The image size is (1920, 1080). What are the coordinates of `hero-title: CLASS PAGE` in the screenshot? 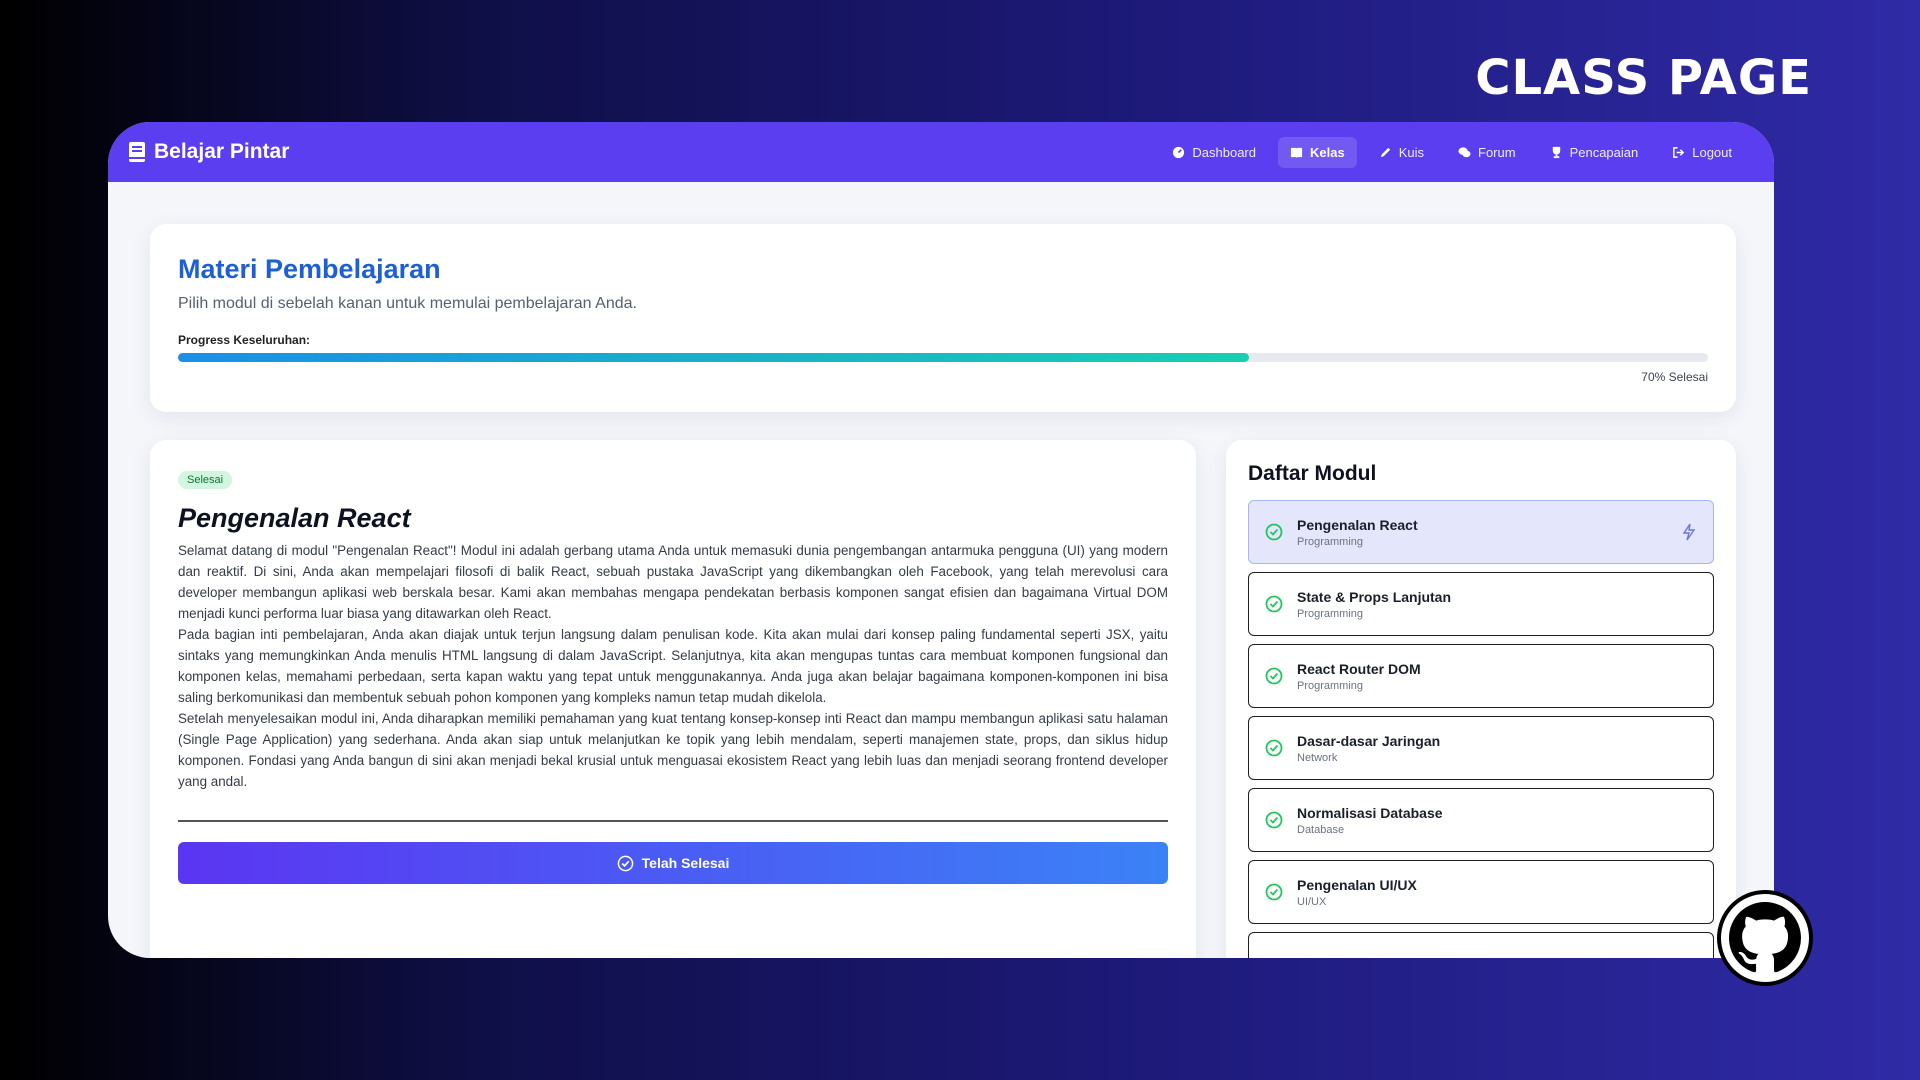 It's located at (1643, 78).